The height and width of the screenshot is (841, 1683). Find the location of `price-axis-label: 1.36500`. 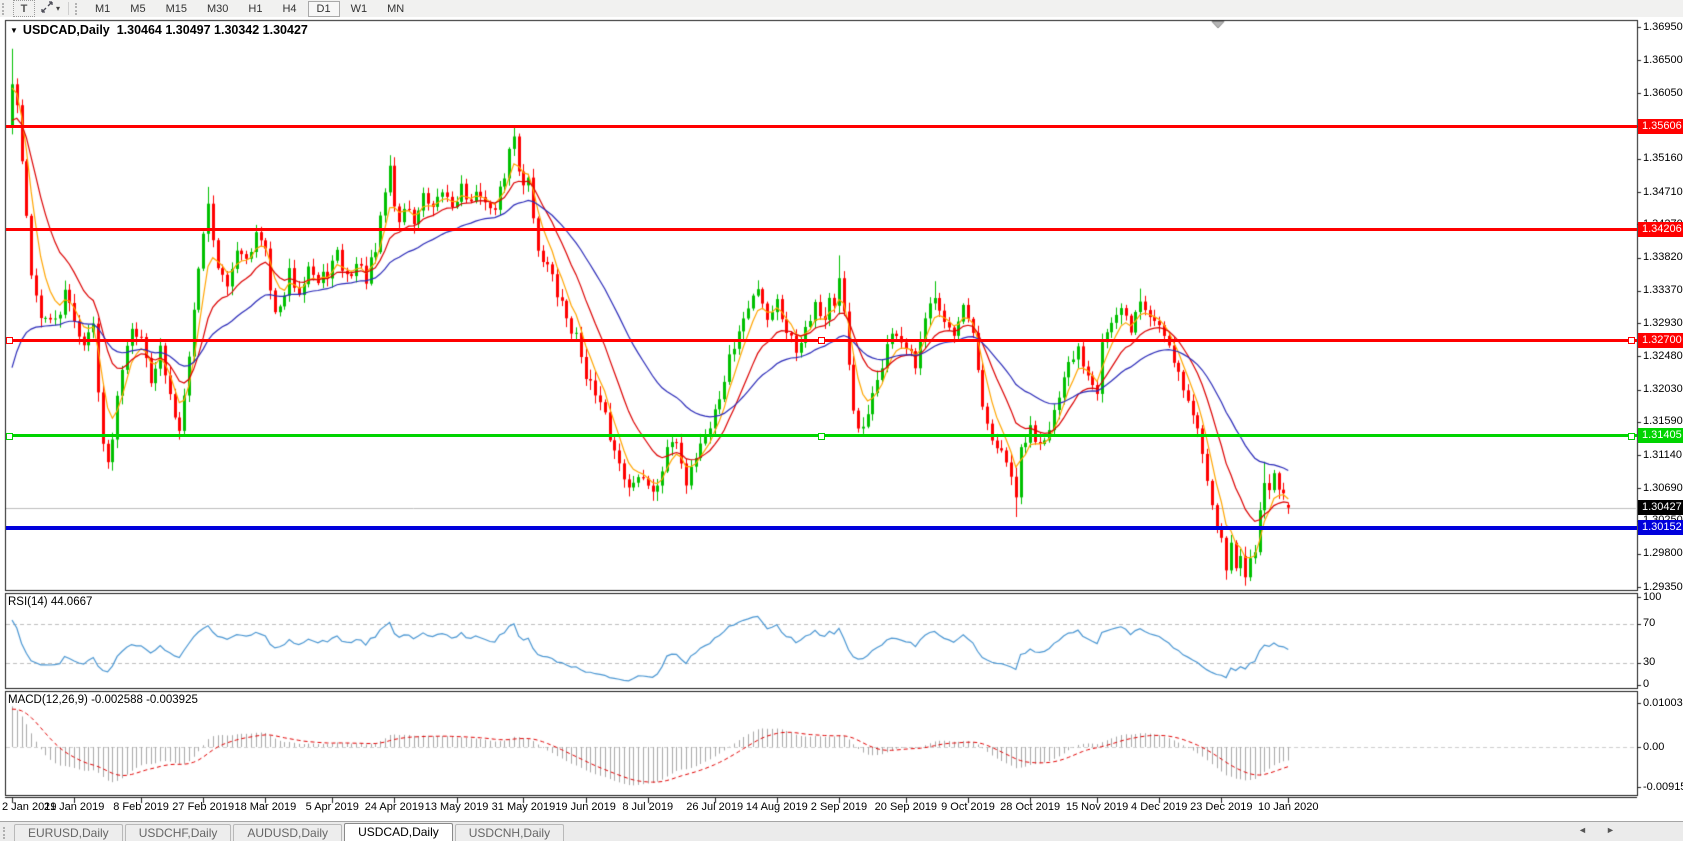

price-axis-label: 1.36500 is located at coordinates (1663, 59).